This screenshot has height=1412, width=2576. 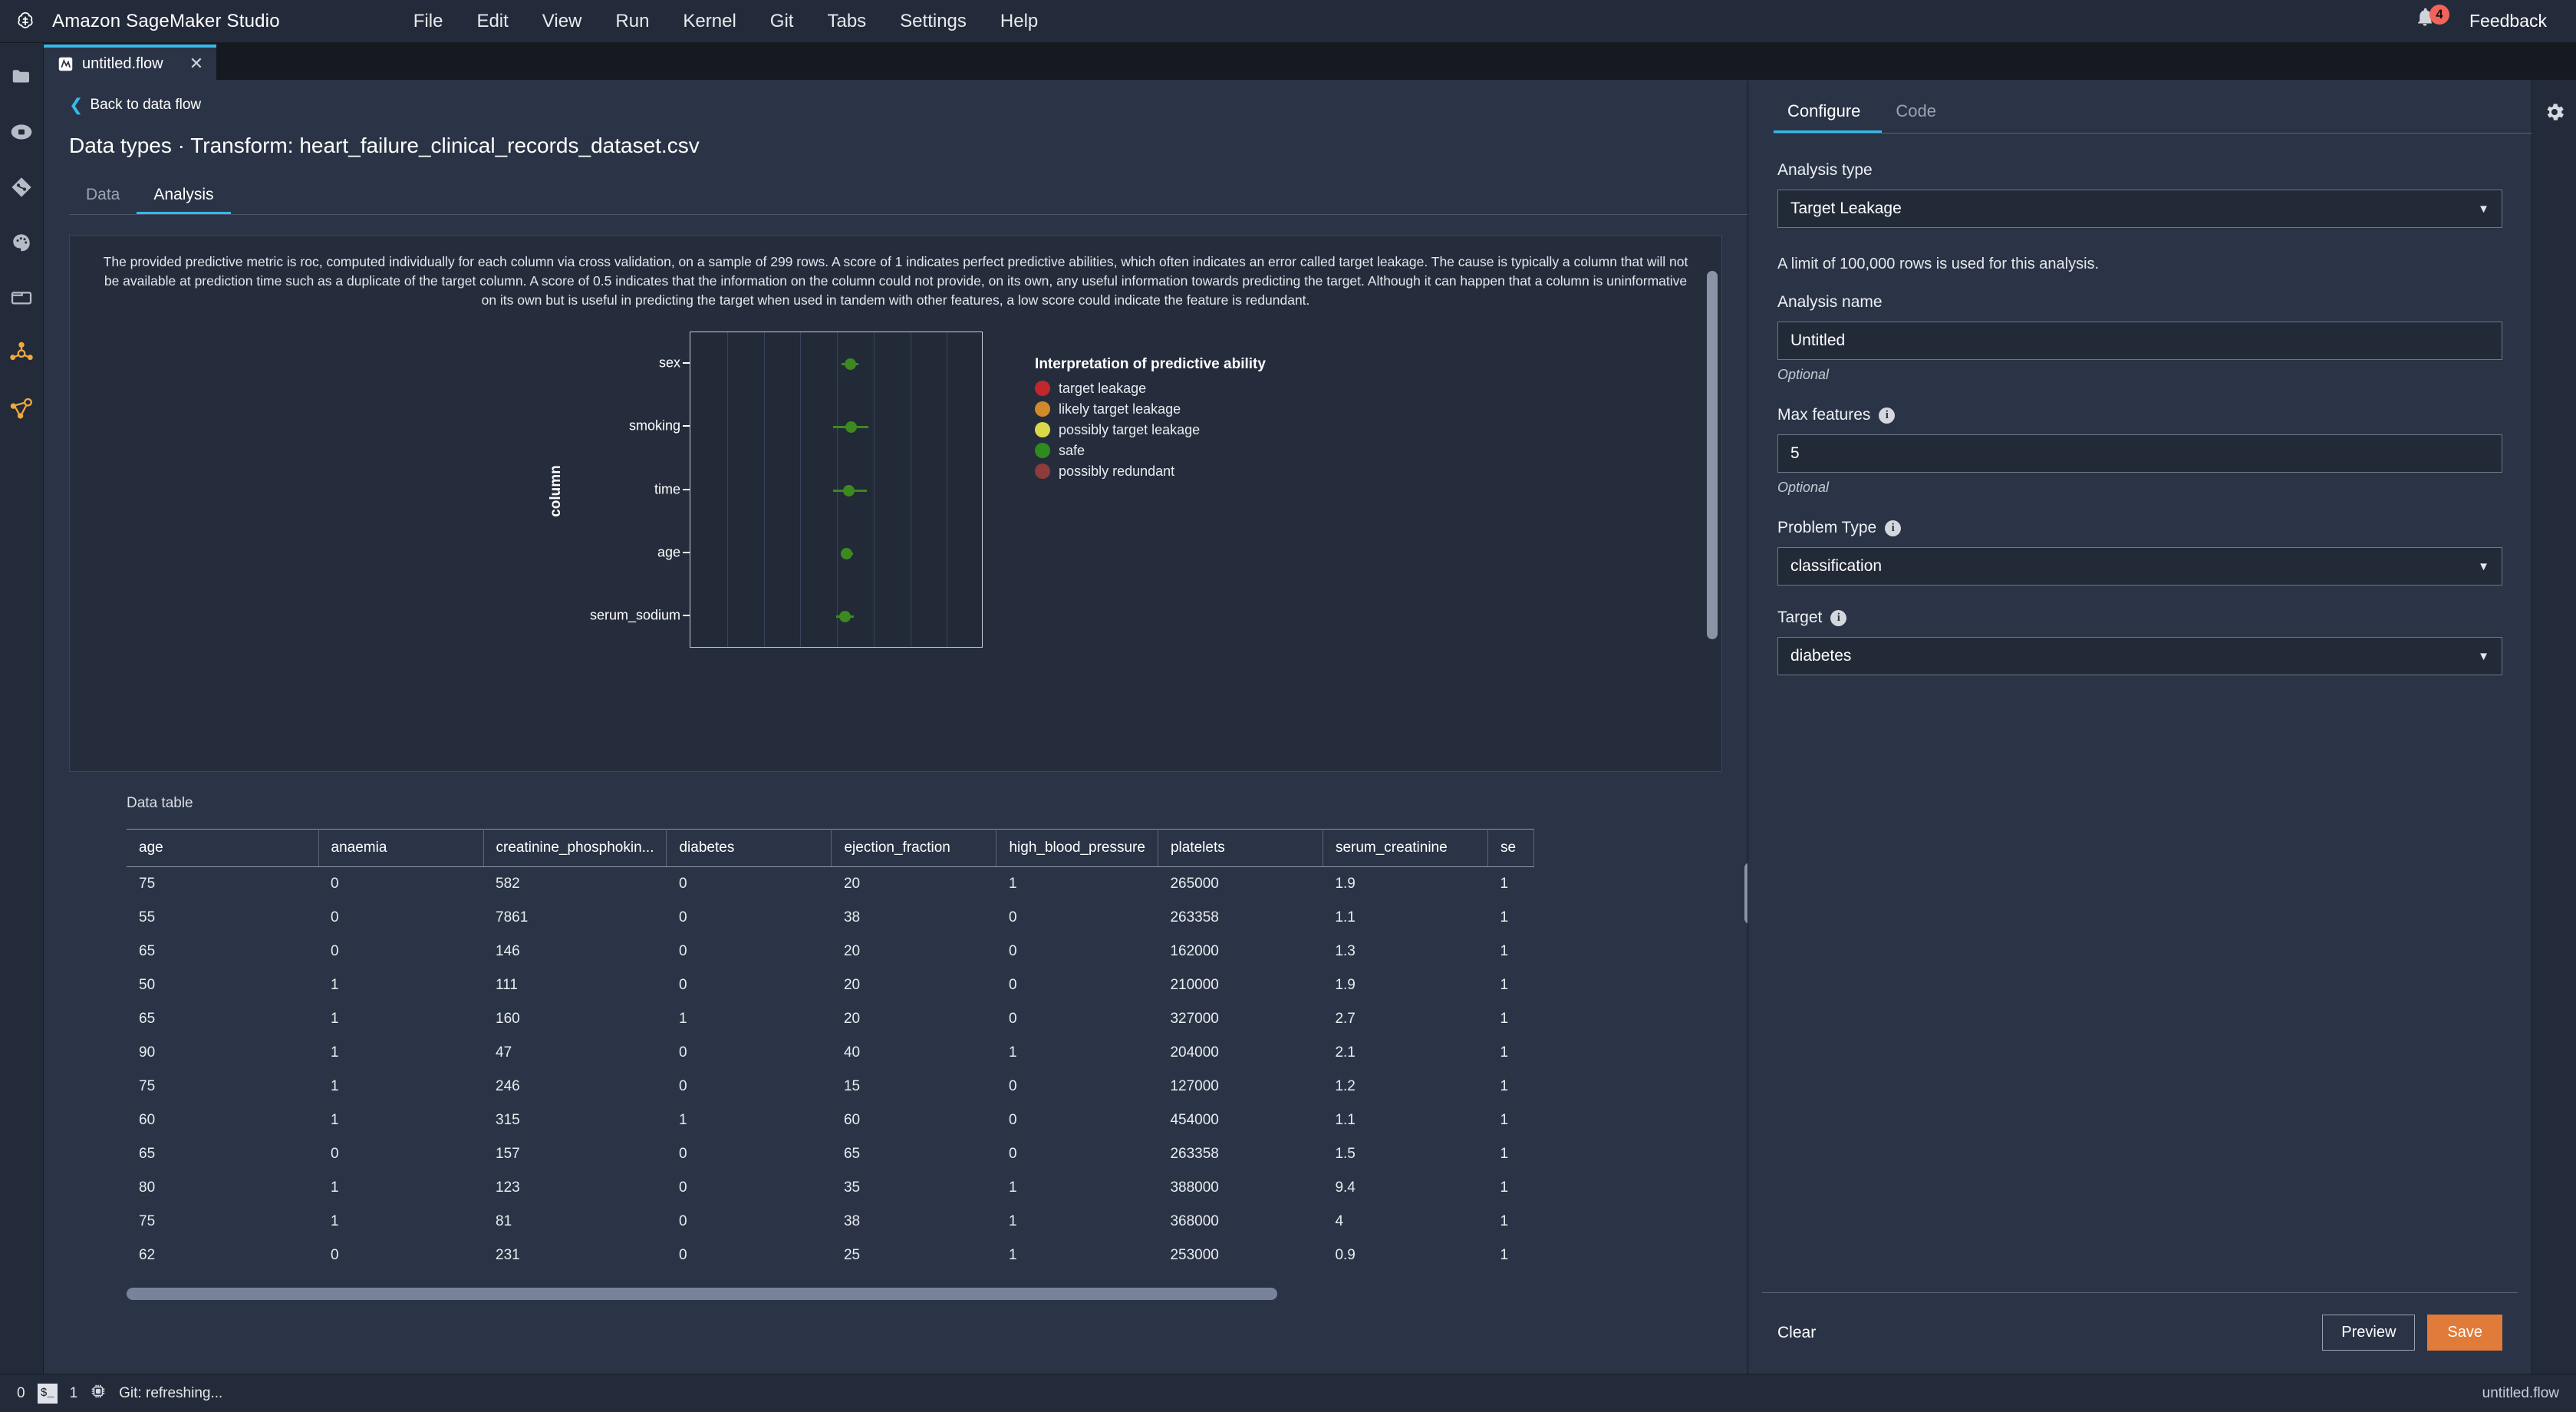 I want to click on menu-file: File, so click(x=428, y=21).